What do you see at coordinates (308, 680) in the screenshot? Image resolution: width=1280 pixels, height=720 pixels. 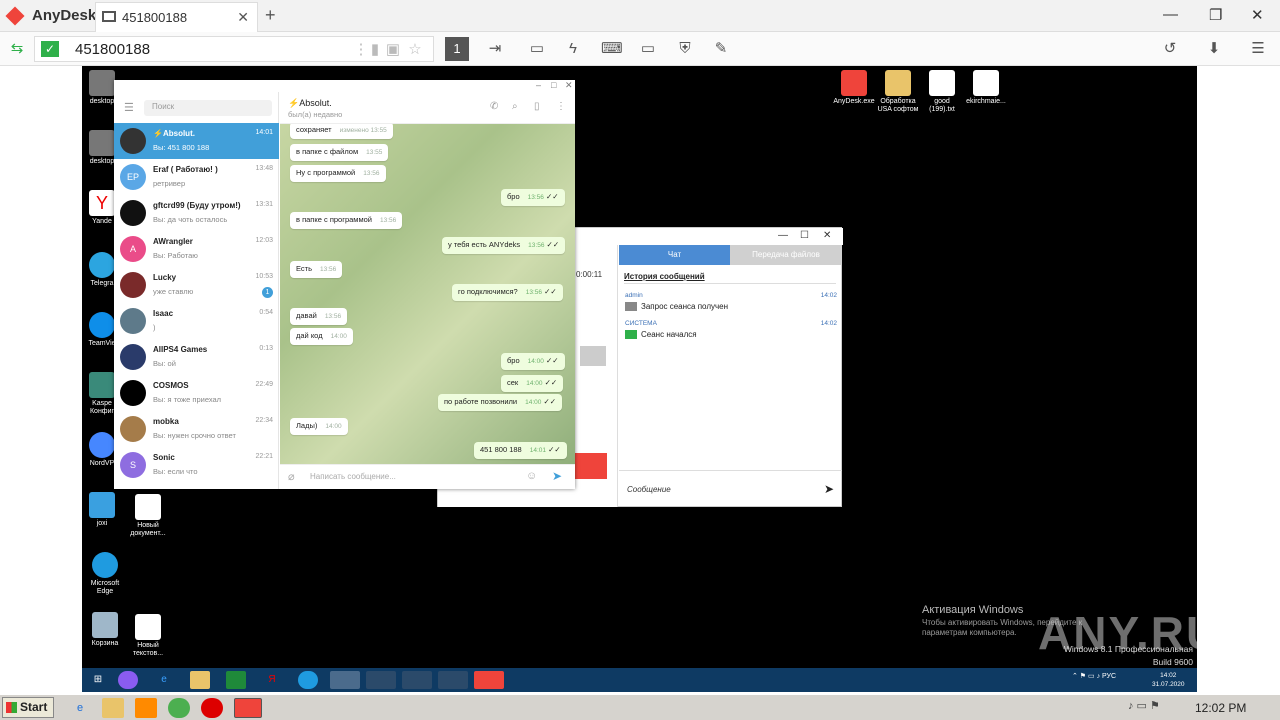 I see `edge-icon` at bounding box center [308, 680].